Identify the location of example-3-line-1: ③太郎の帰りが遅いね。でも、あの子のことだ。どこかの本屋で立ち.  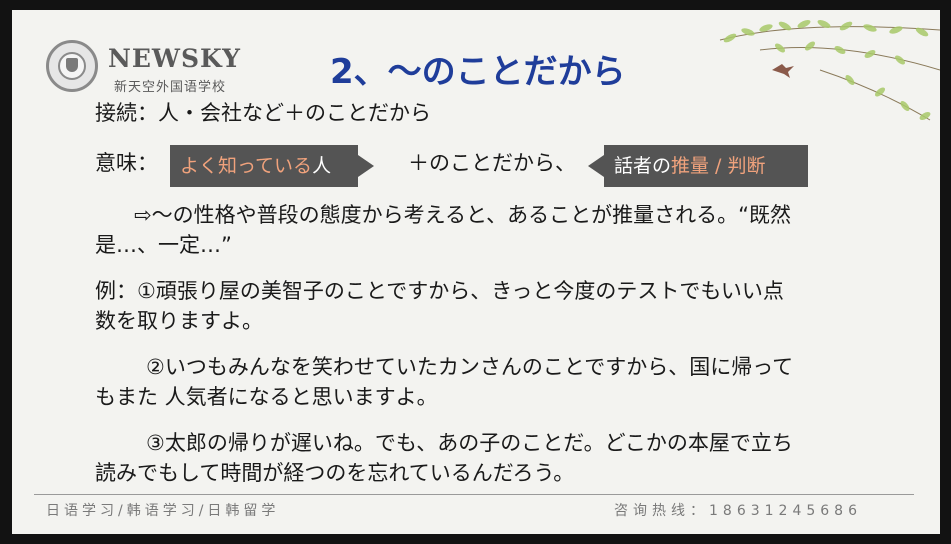
(469, 443).